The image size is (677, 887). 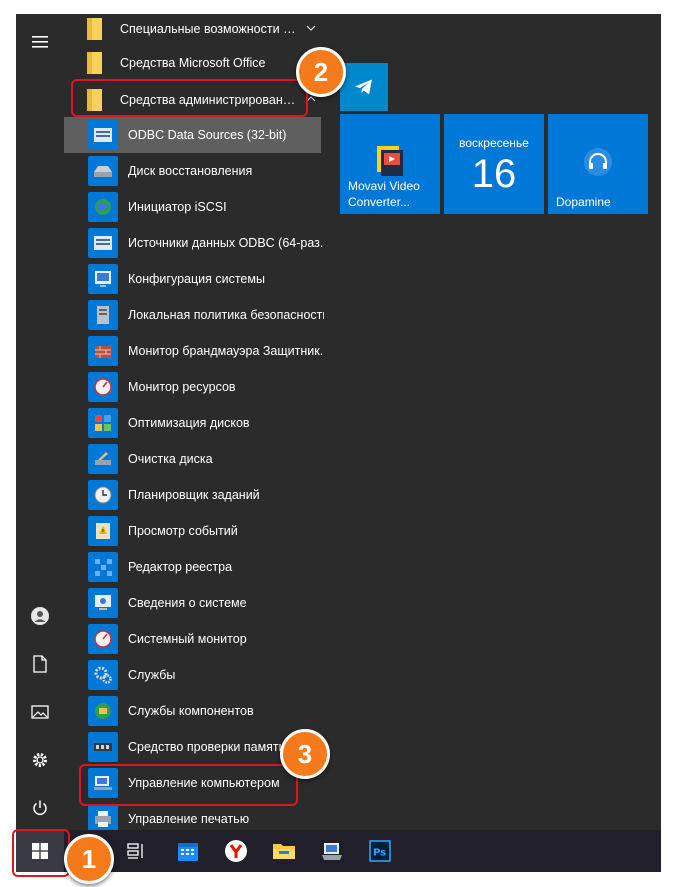 I want to click on tile-telegram, so click(x=364, y=87).